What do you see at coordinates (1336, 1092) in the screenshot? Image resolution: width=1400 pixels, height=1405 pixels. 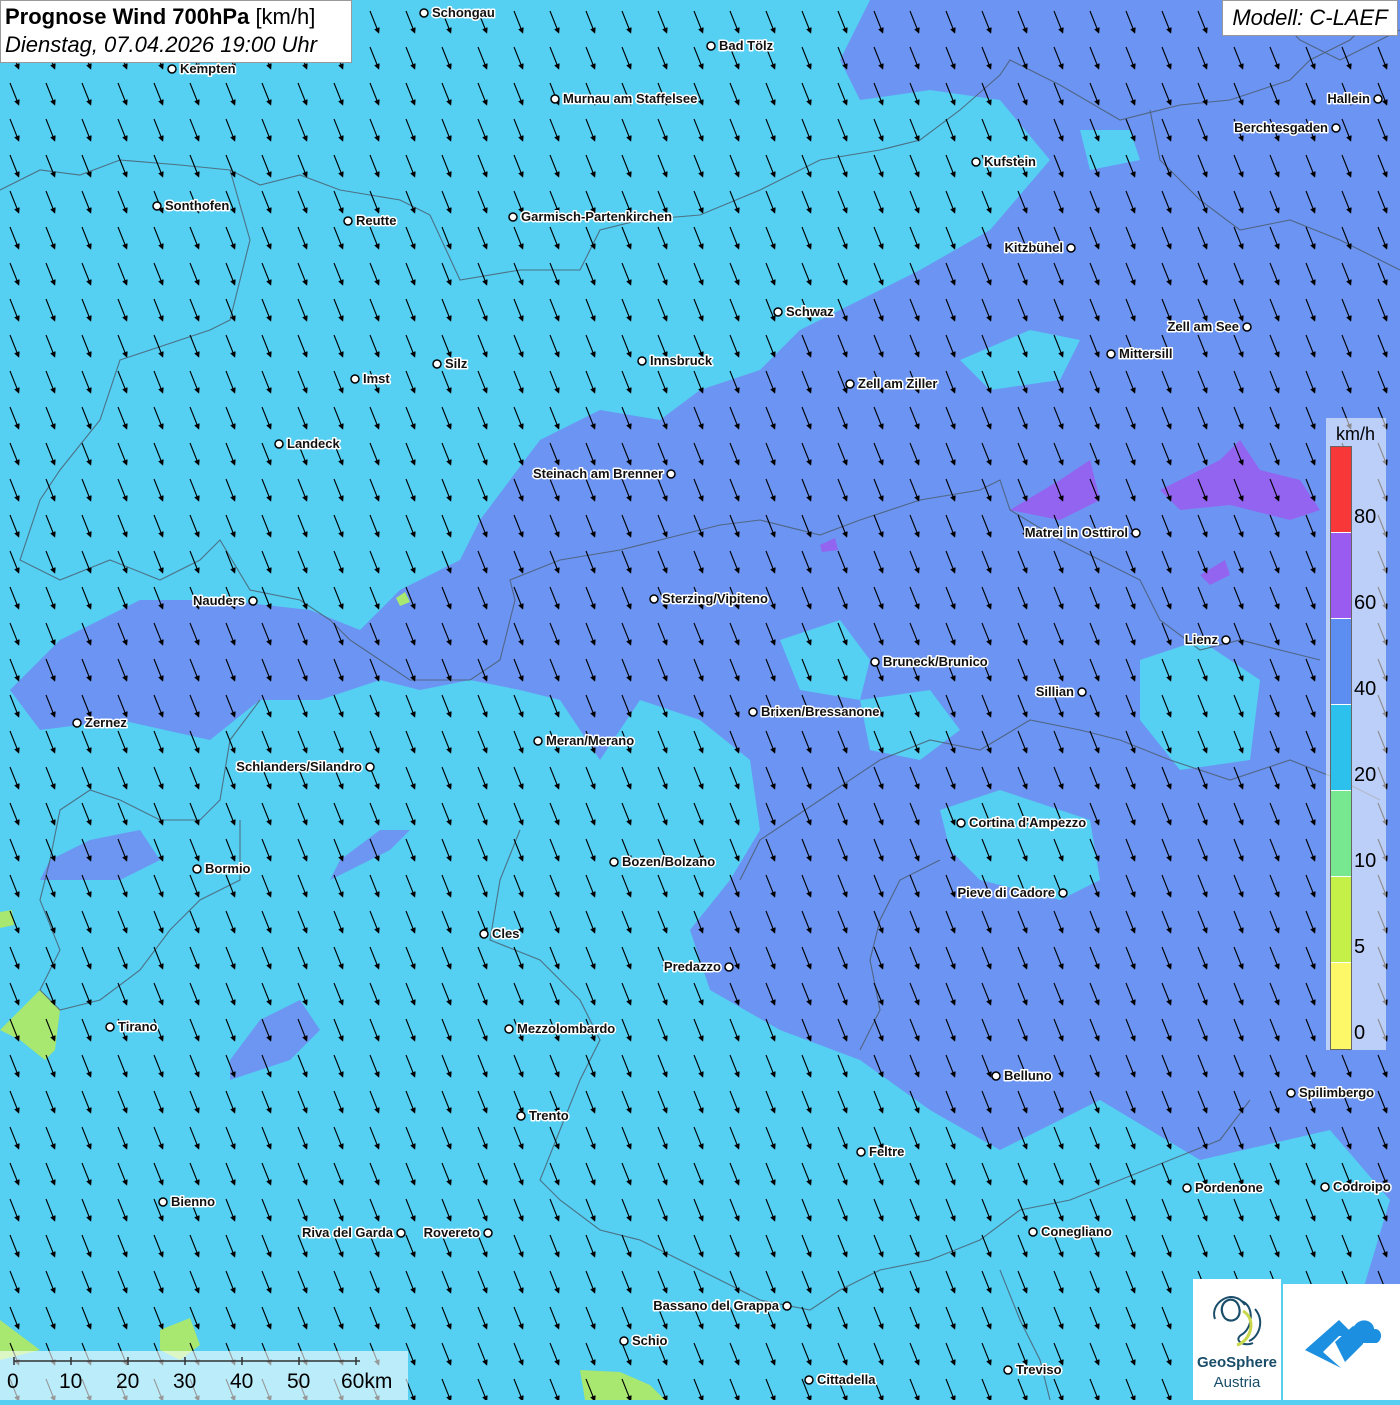 I see `city-label: Spilimbergo` at bounding box center [1336, 1092].